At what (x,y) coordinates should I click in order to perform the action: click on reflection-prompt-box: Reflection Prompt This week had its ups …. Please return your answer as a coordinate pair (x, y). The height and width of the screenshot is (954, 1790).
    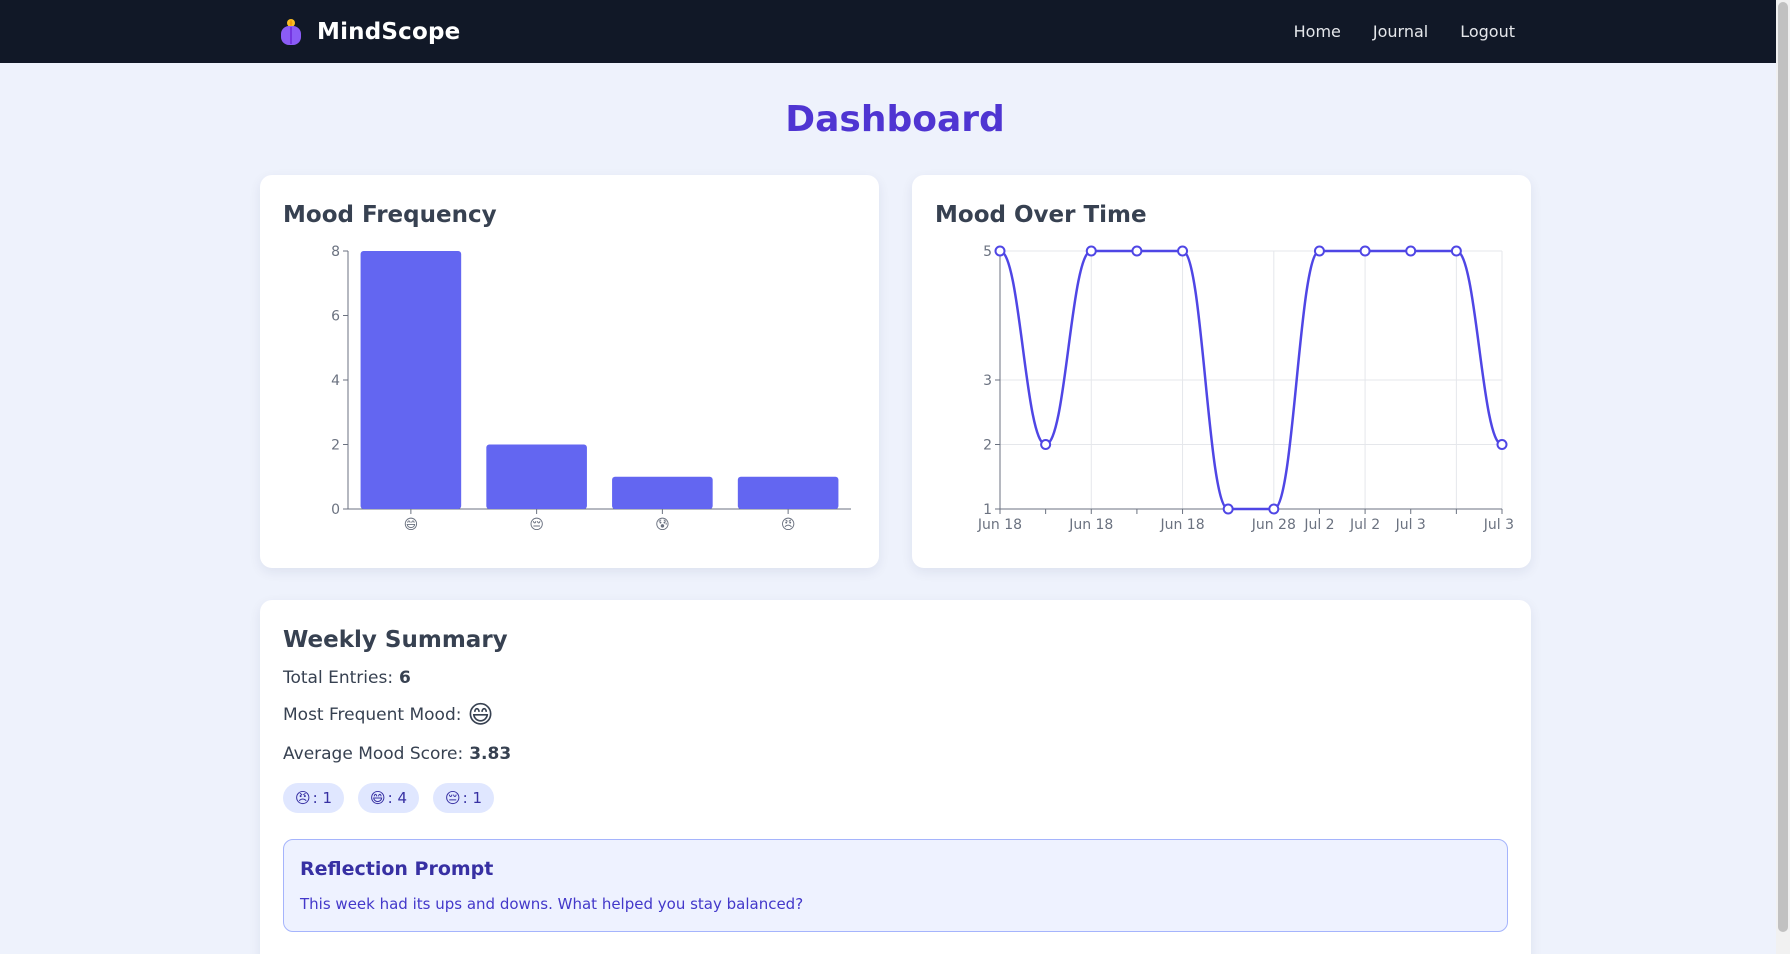
    Looking at the image, I should click on (895, 885).